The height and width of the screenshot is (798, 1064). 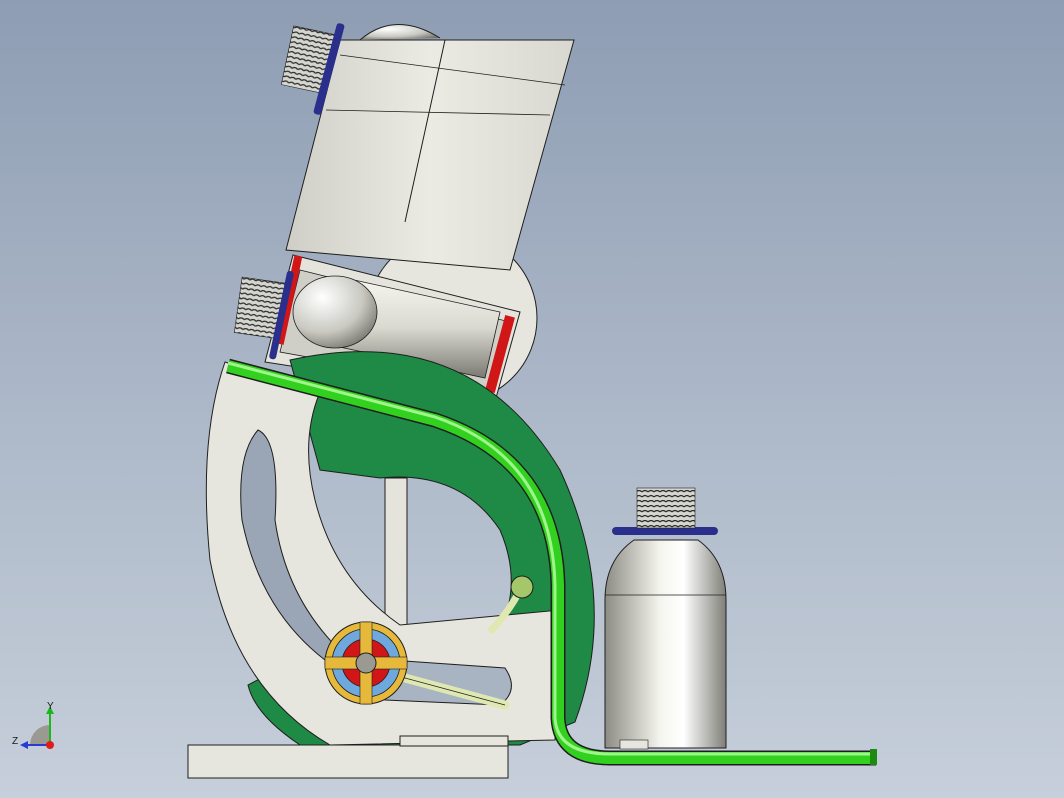 What do you see at coordinates (50, 745) in the screenshot?
I see `x-axis-dot` at bounding box center [50, 745].